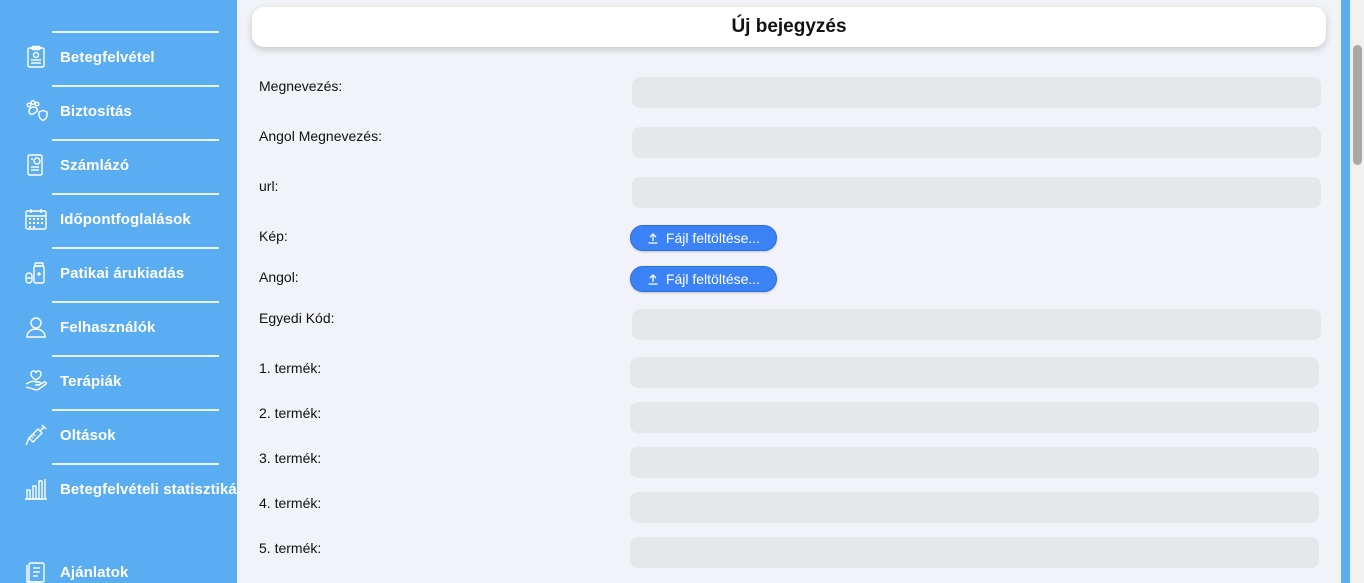 This screenshot has width=1364, height=583. What do you see at coordinates (36, 165) in the screenshot?
I see `invoice-icon` at bounding box center [36, 165].